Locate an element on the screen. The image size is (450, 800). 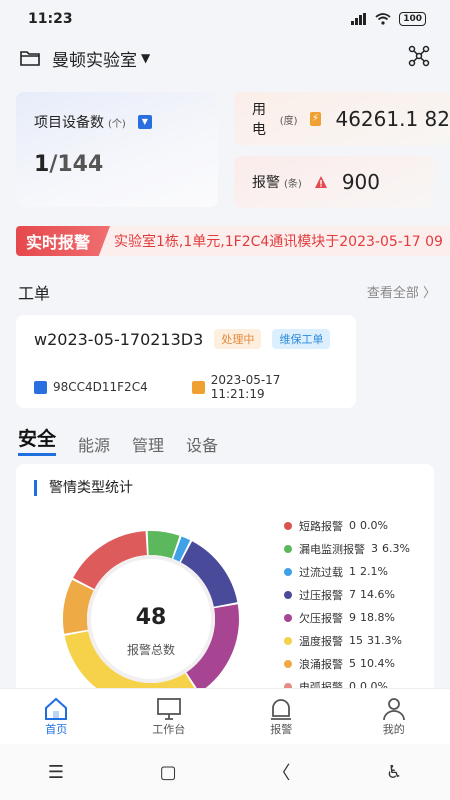
legend-label: 短路报警 is located at coordinates (321, 526).